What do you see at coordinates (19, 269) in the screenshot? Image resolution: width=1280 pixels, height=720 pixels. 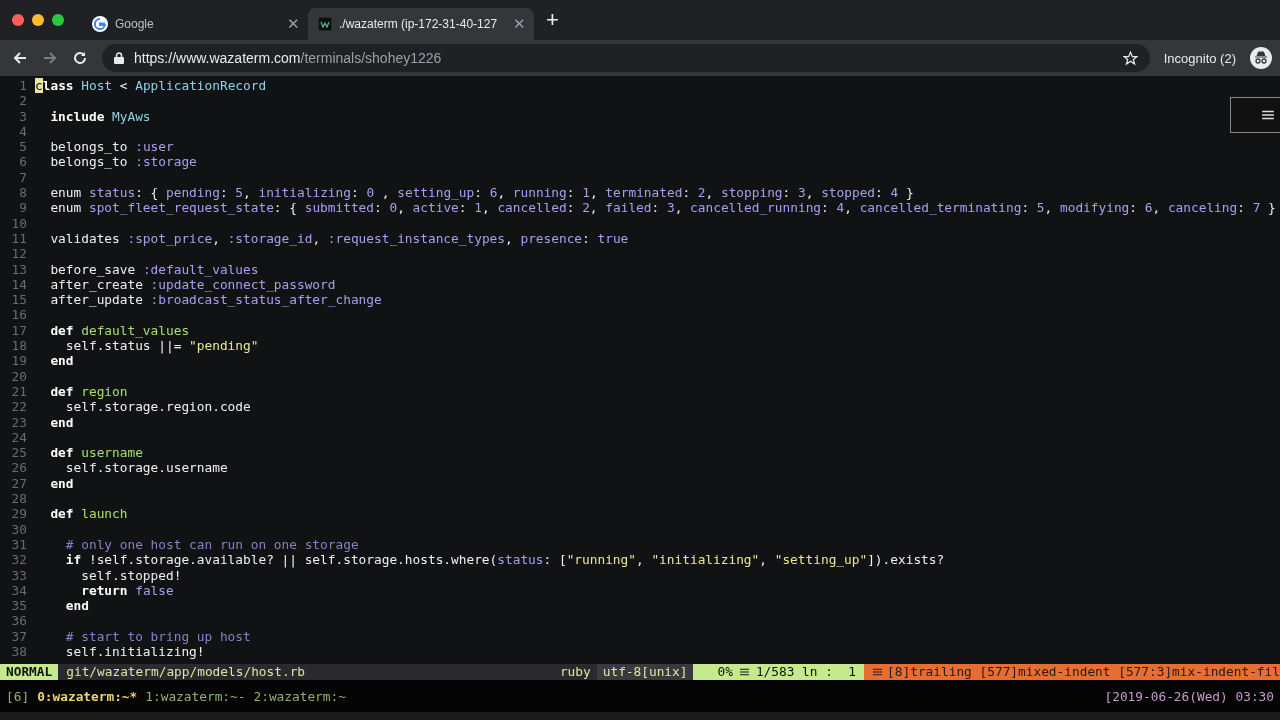 I see `line-number: 13` at bounding box center [19, 269].